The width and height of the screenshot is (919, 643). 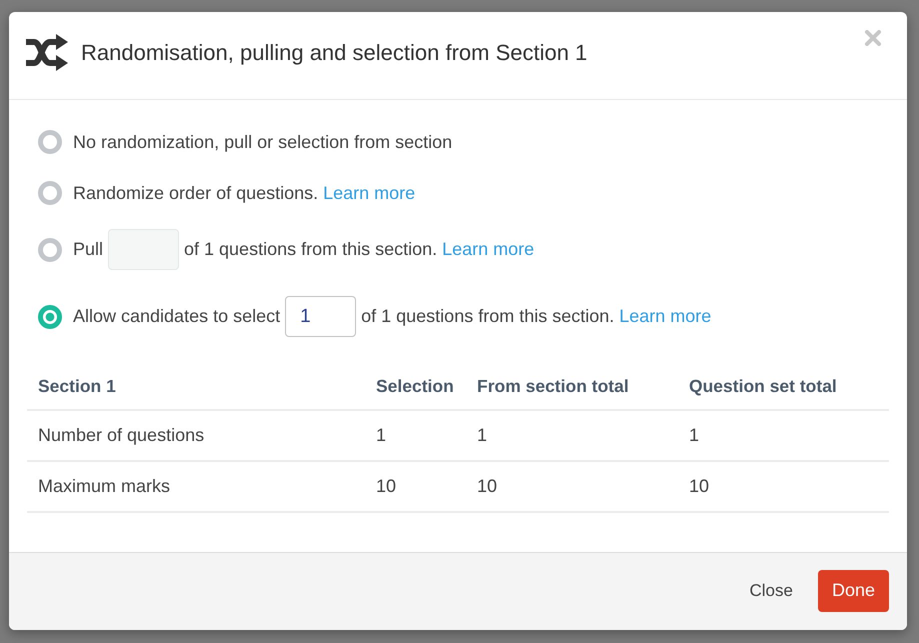 I want to click on dialog-title: Randomisation, pulling and selection from Section 1, so click(x=334, y=52).